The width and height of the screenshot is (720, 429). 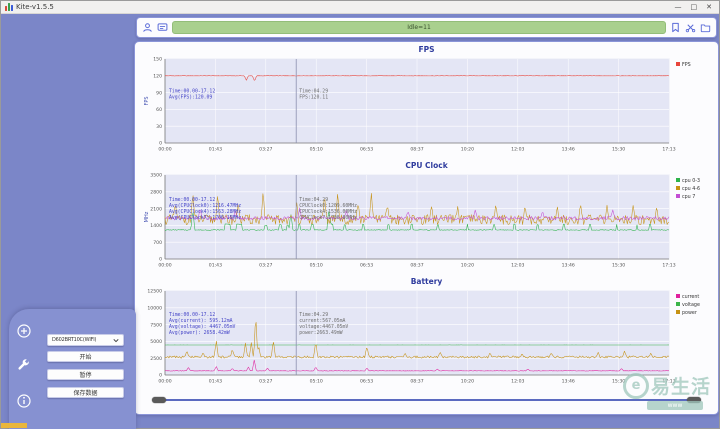 What do you see at coordinates (159, 400) in the screenshot?
I see `range-slider-left-handle` at bounding box center [159, 400].